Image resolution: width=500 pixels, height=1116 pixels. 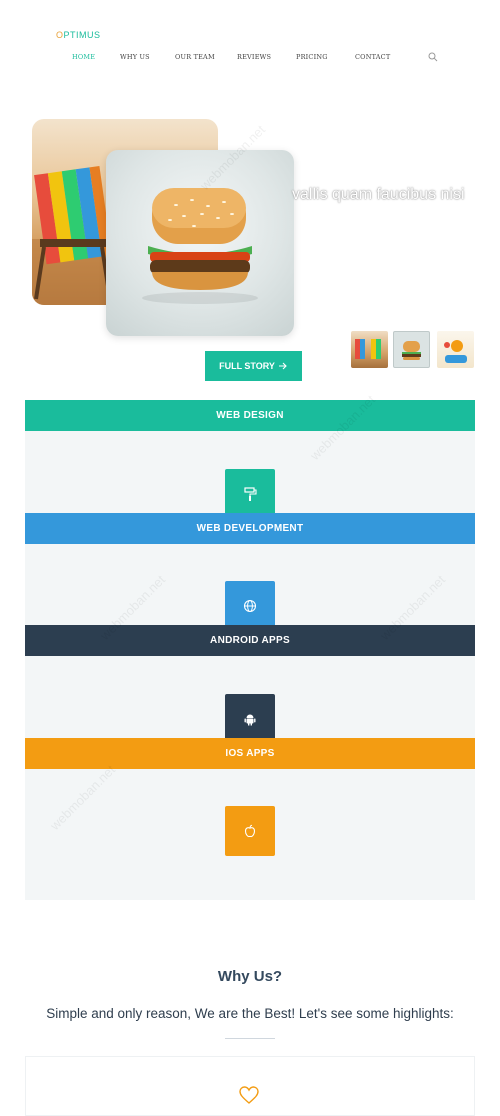 What do you see at coordinates (250, 1038) in the screenshot?
I see `why-us-divider` at bounding box center [250, 1038].